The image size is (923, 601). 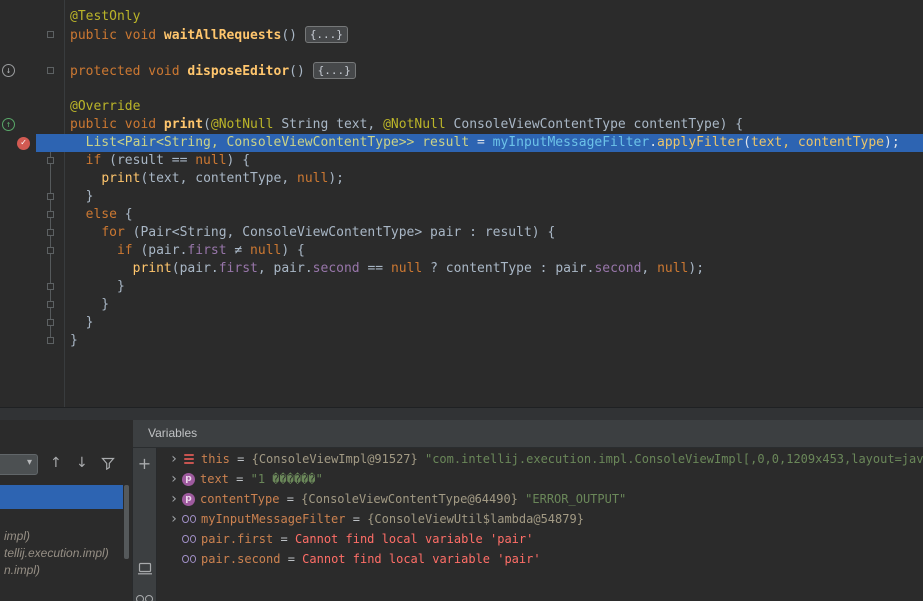 What do you see at coordinates (82, 463) in the screenshot?
I see `next-frame-button: ↓` at bounding box center [82, 463].